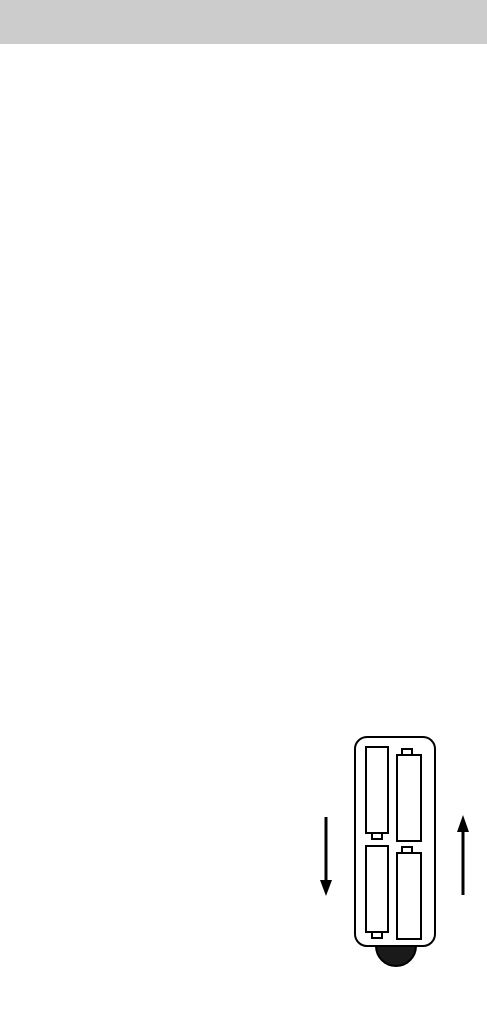 This screenshot has width=487, height=1010. Describe the element at coordinates (377, 793) in the screenshot. I see `battery-left-top` at that location.